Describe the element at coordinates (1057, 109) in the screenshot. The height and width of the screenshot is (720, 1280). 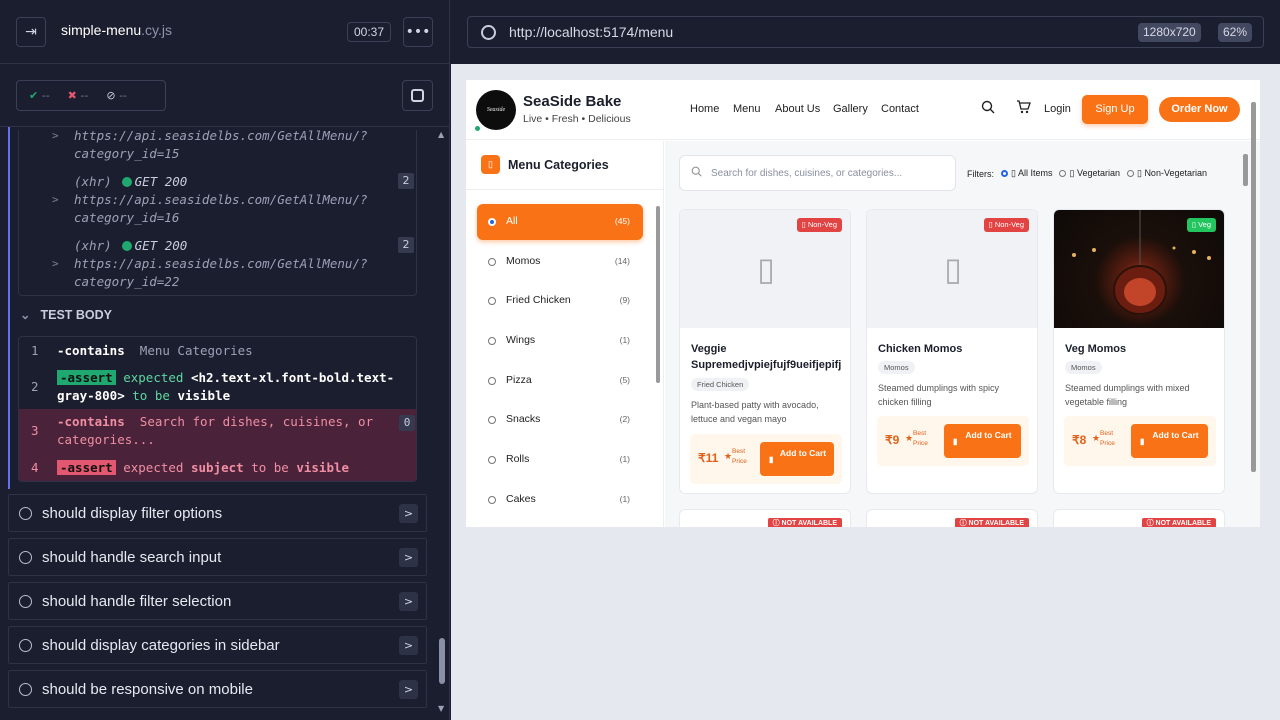
I see `login-link: Login` at that location.